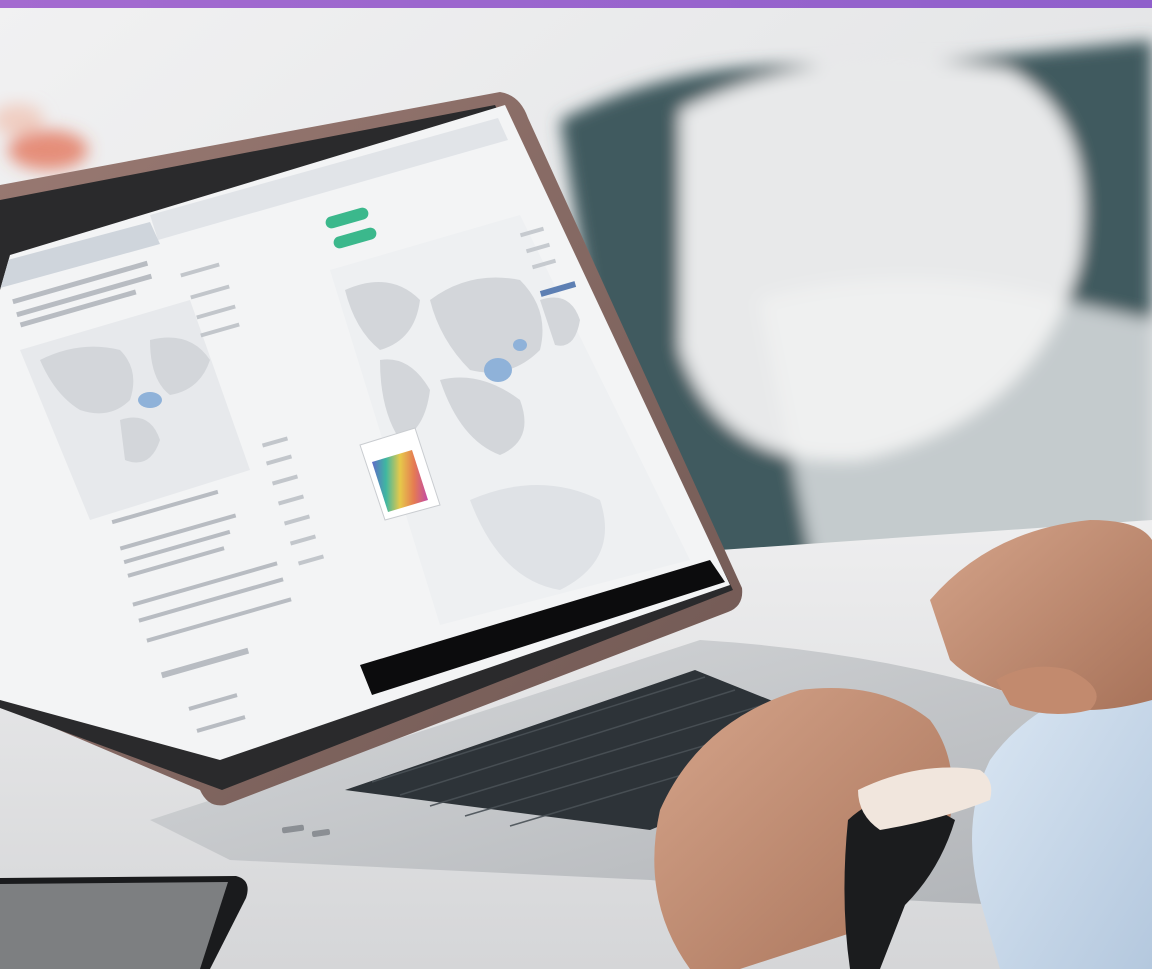 The width and height of the screenshot is (1152, 969). What do you see at coordinates (576, 4) in the screenshot?
I see `top-accent-band` at bounding box center [576, 4].